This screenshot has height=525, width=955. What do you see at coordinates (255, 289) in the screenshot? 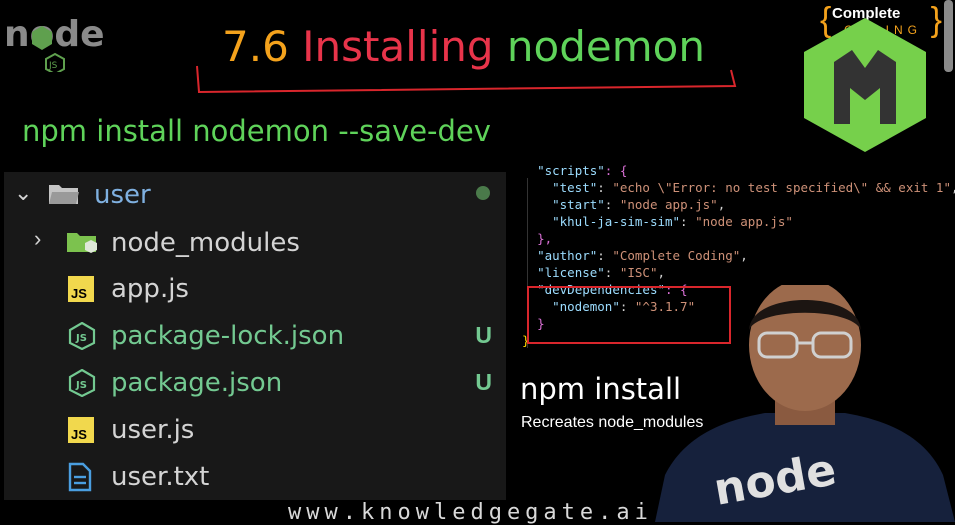
I see `list-item-app-js: JS app.js` at bounding box center [255, 289].